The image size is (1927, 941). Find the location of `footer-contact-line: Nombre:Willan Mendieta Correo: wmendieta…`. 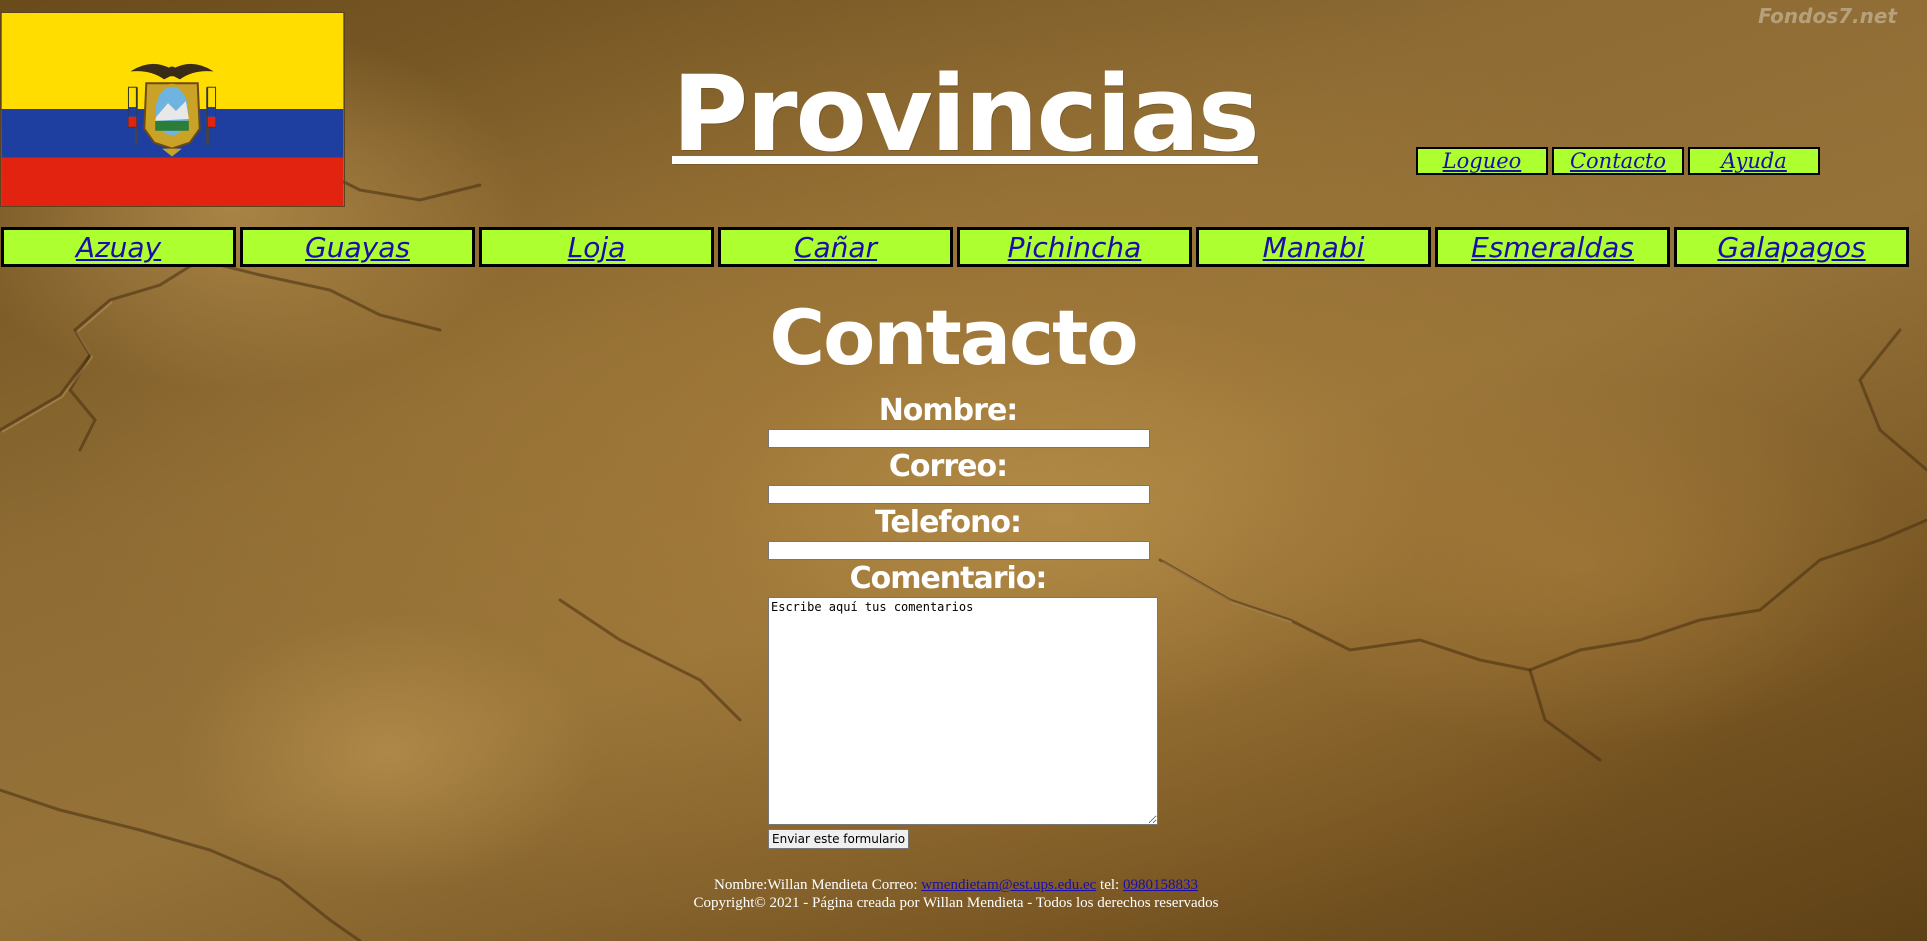

footer-contact-line: Nombre:Willan Mendieta Correo: wmendieta… is located at coordinates (956, 885).